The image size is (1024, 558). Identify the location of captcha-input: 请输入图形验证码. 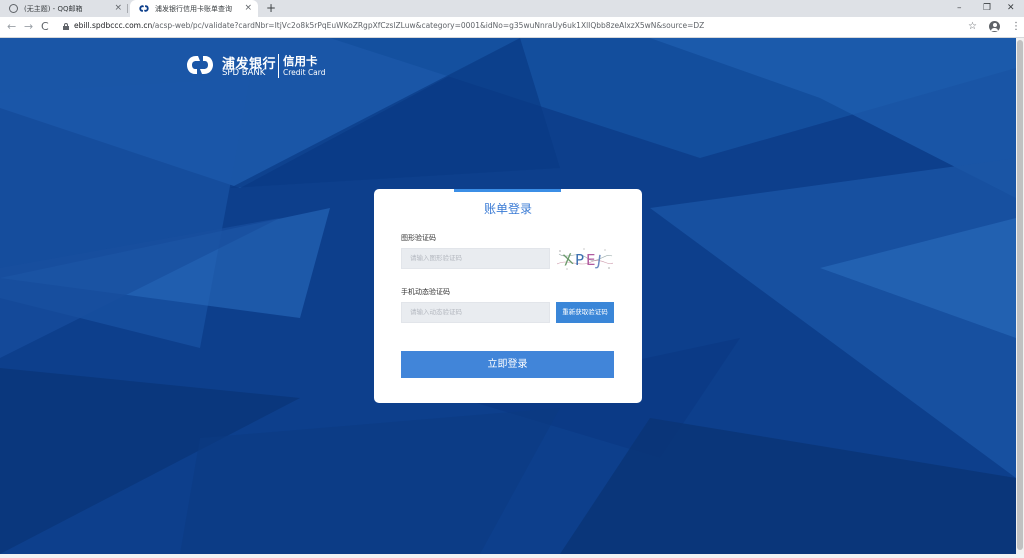
(475, 258).